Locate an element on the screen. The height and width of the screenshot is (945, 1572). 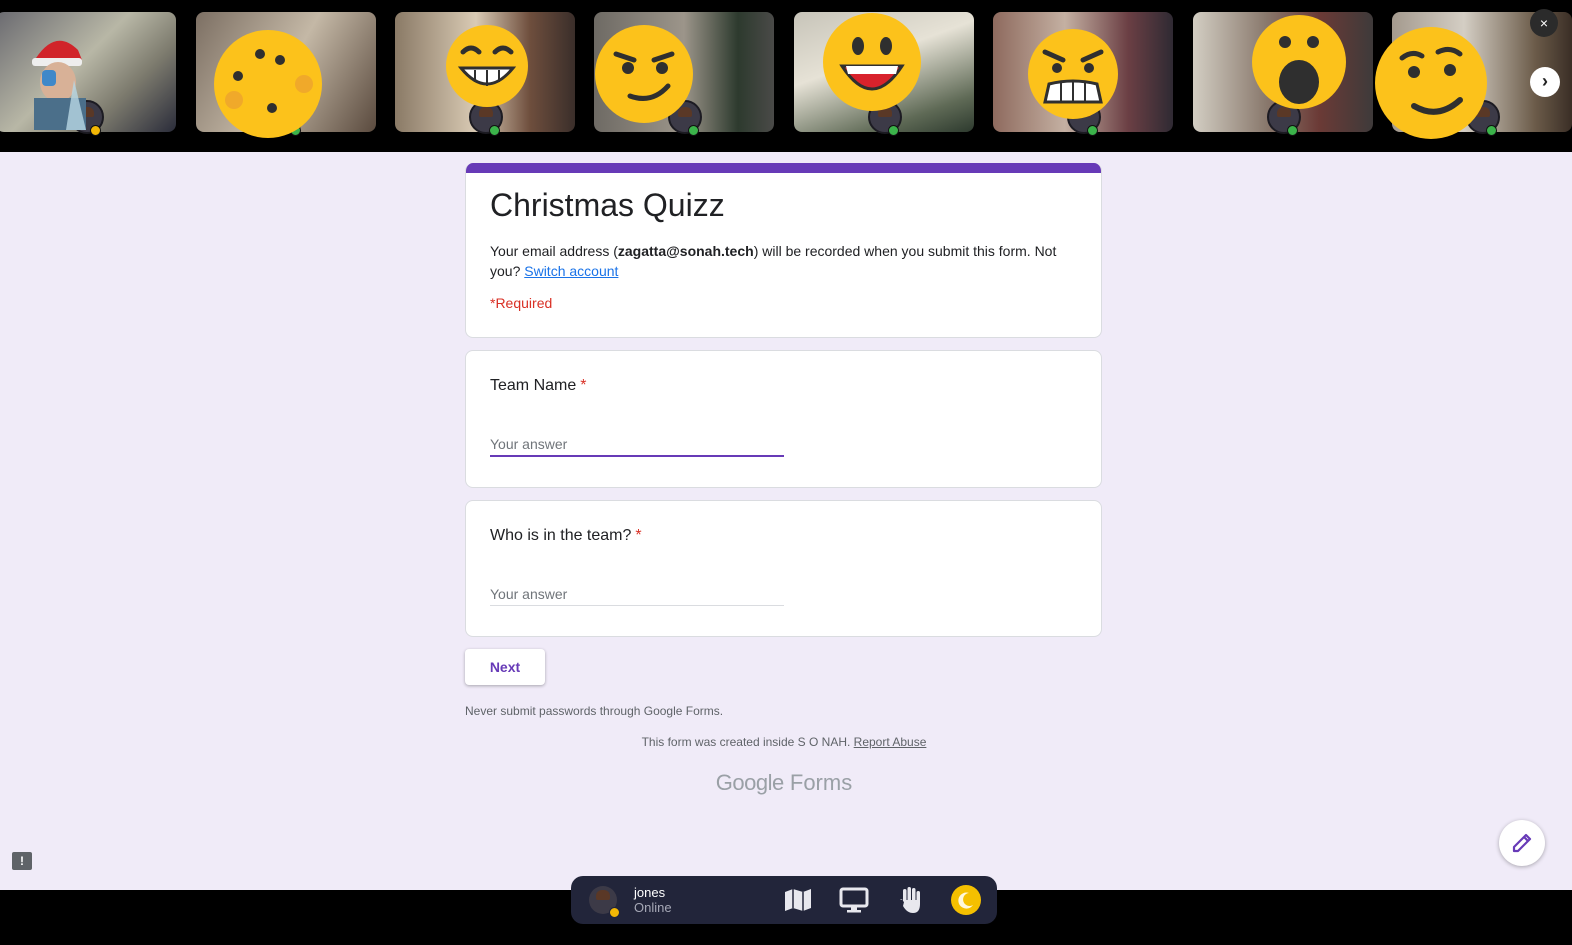
accent-bar is located at coordinates (783, 168).